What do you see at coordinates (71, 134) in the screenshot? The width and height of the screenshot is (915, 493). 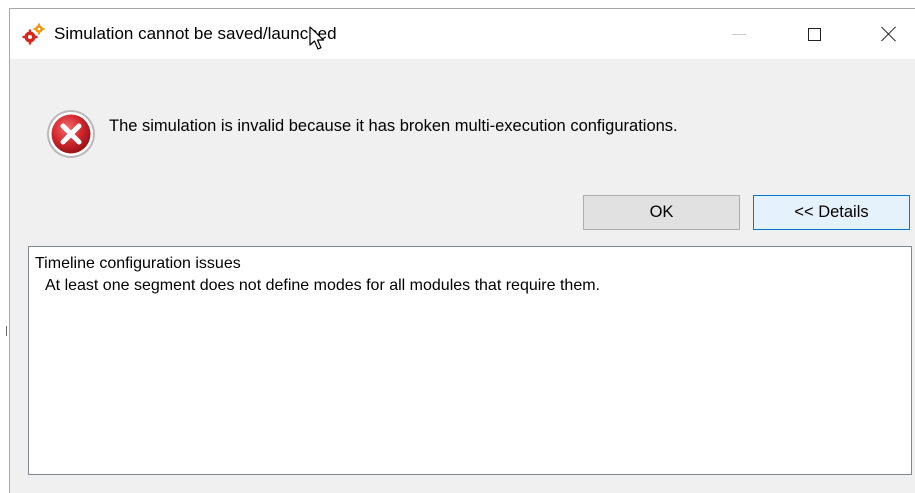 I see `error-icon` at bounding box center [71, 134].